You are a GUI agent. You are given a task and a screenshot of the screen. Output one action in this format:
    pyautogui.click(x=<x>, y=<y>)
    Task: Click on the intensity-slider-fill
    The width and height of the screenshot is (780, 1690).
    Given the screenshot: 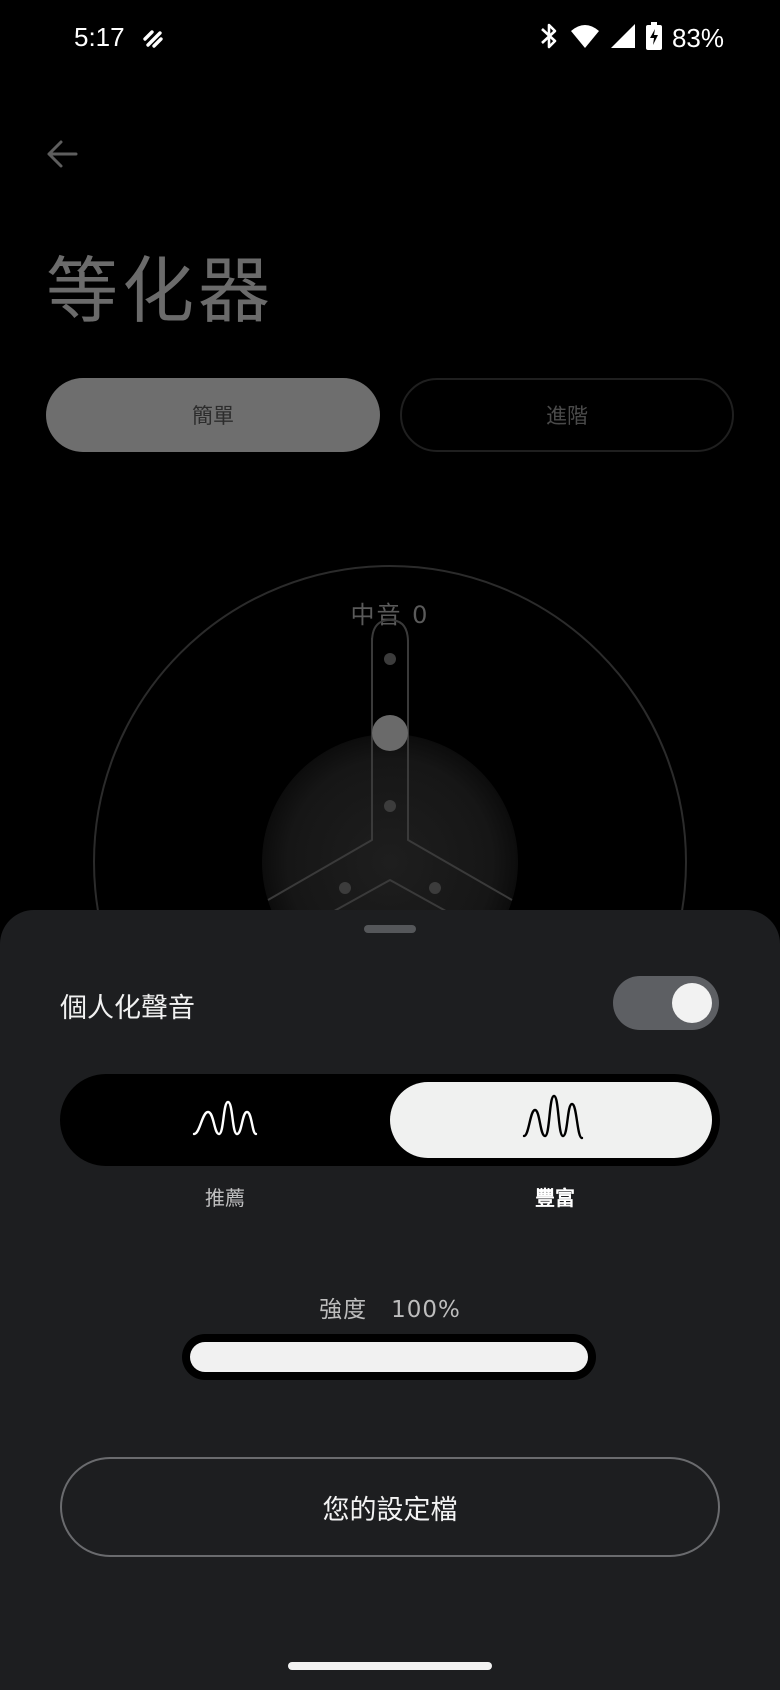 What is the action you would take?
    pyautogui.click(x=389, y=1357)
    